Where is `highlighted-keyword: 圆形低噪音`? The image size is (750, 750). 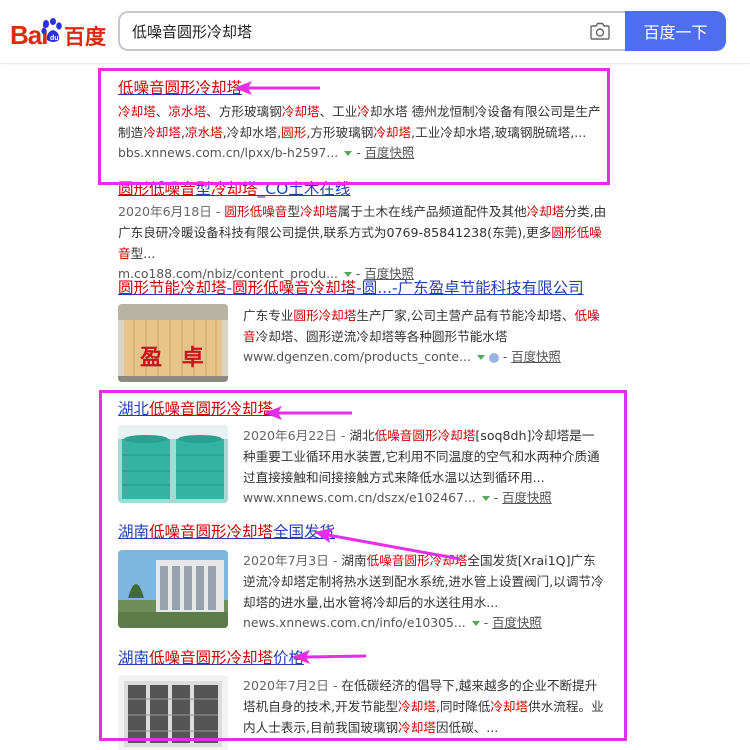 highlighted-keyword: 圆形低噪音 is located at coordinates (256, 211).